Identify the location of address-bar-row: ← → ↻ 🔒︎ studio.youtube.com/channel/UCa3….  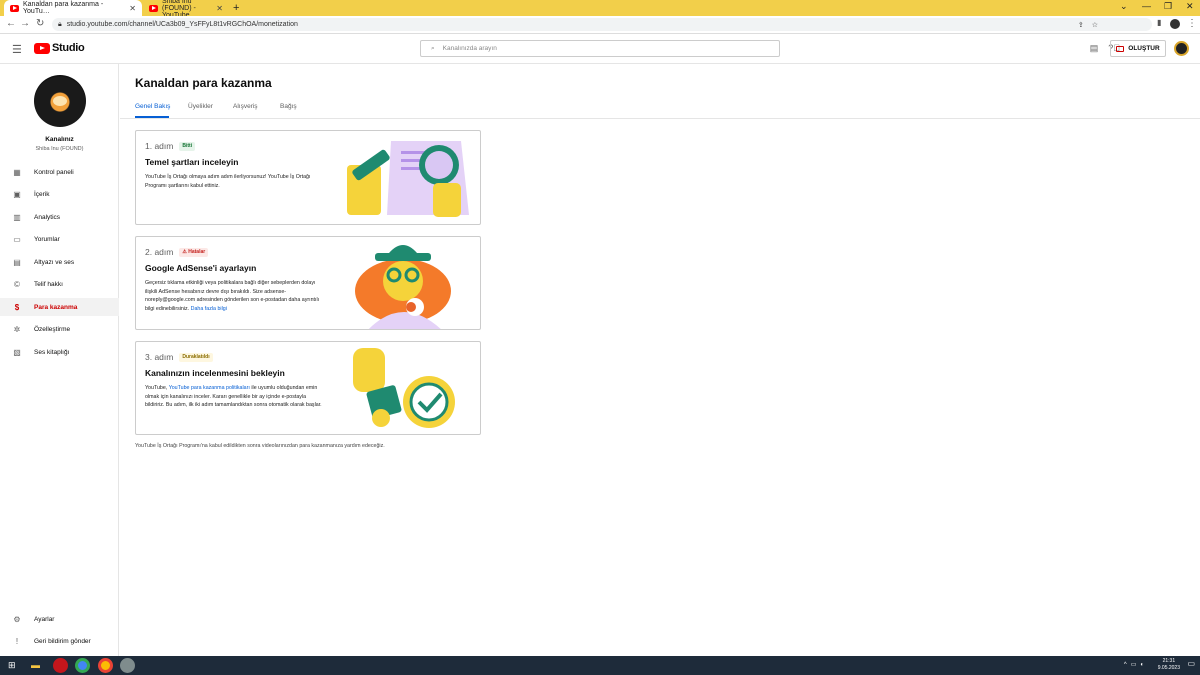
(600, 25).